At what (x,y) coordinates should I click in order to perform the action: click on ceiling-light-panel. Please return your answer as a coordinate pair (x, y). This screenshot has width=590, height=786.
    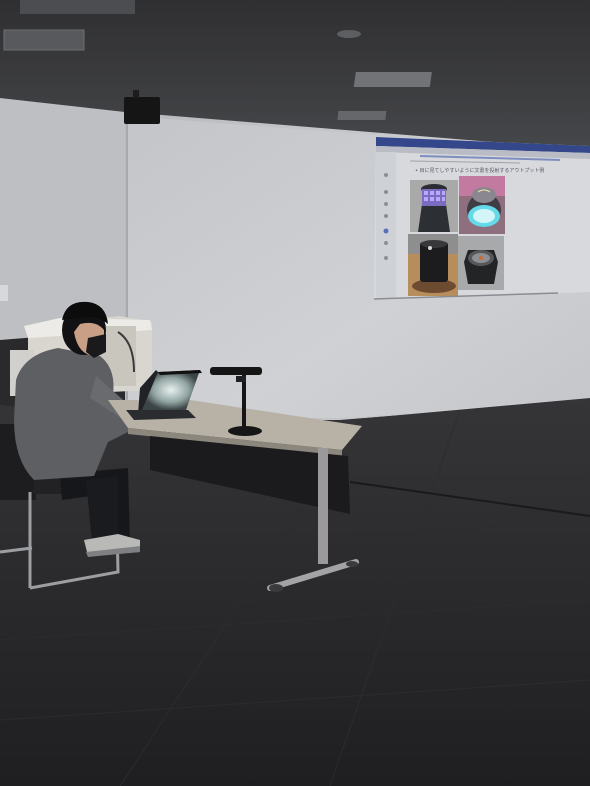
    Looking at the image, I should click on (392, 79).